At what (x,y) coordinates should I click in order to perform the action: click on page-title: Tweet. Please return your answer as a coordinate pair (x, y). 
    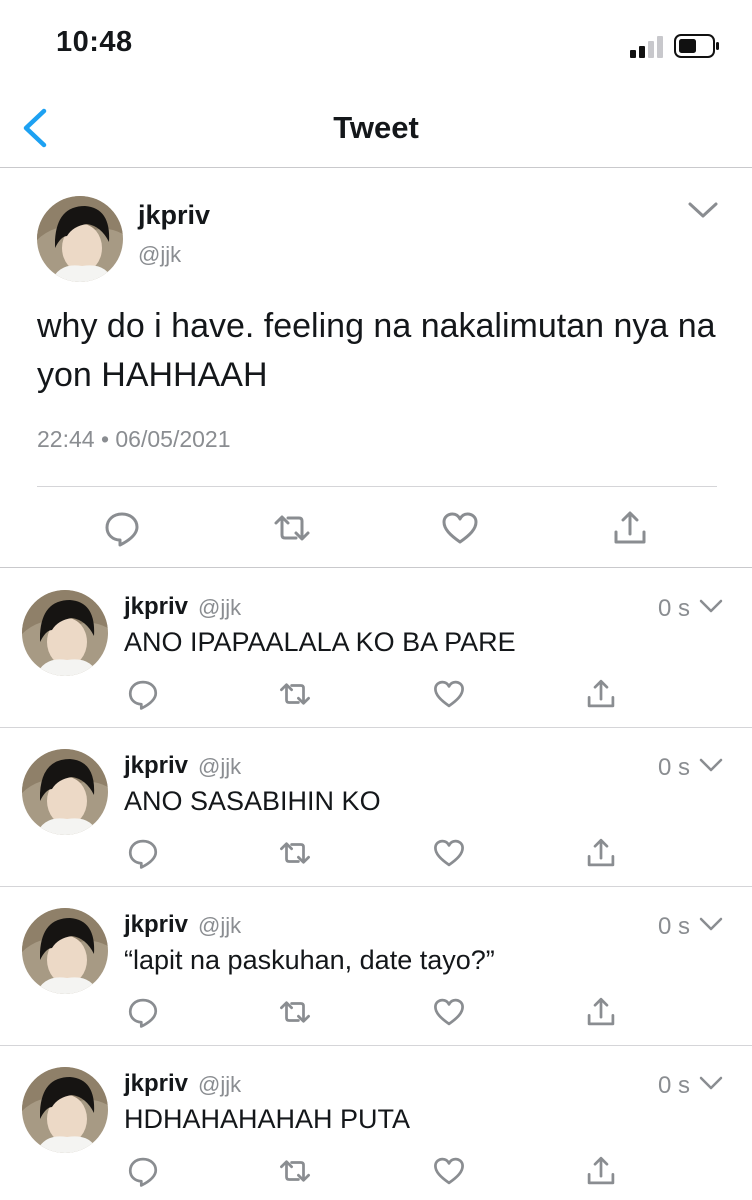
    Looking at the image, I should click on (376, 127).